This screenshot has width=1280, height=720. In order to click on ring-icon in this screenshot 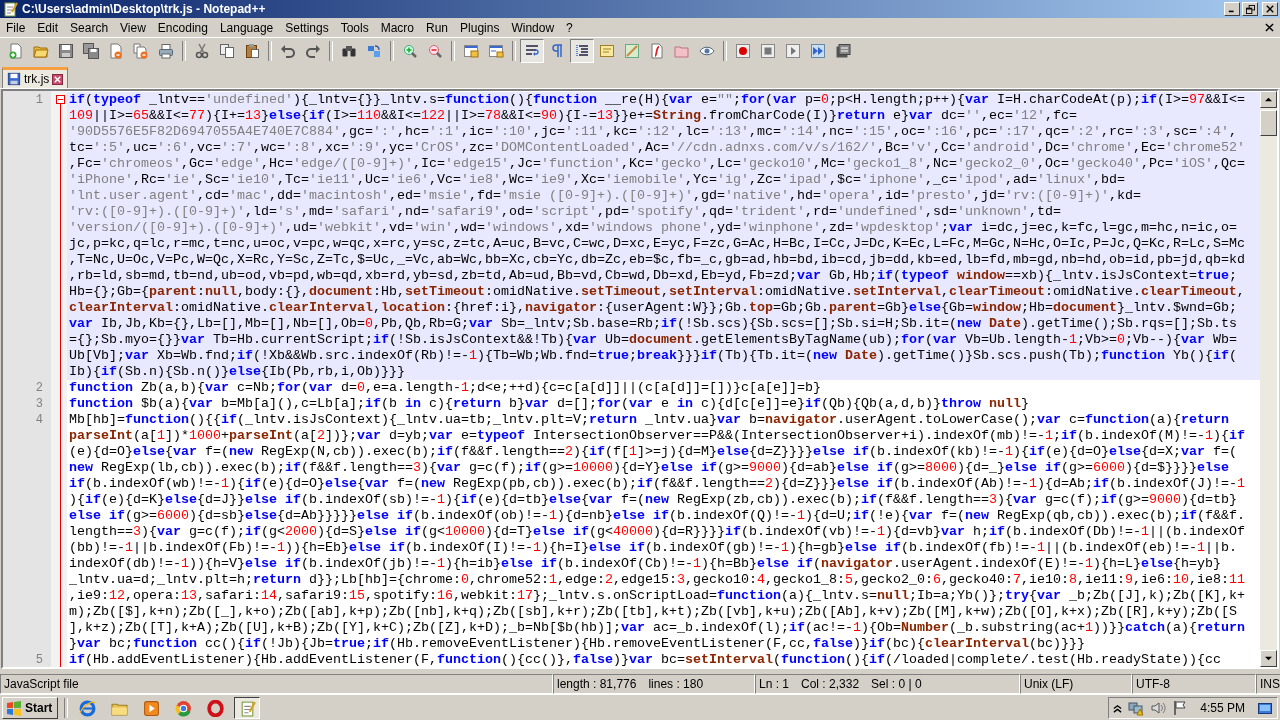, I will do `click(215, 708)`.